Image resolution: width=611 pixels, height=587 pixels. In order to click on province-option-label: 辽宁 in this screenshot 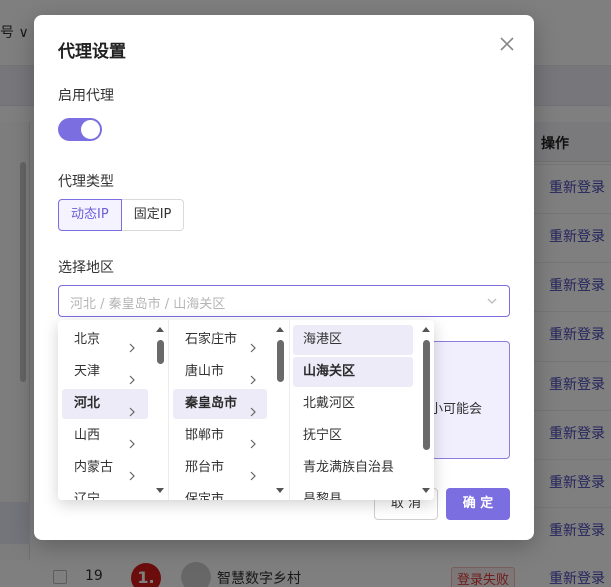, I will do `click(87, 496)`.